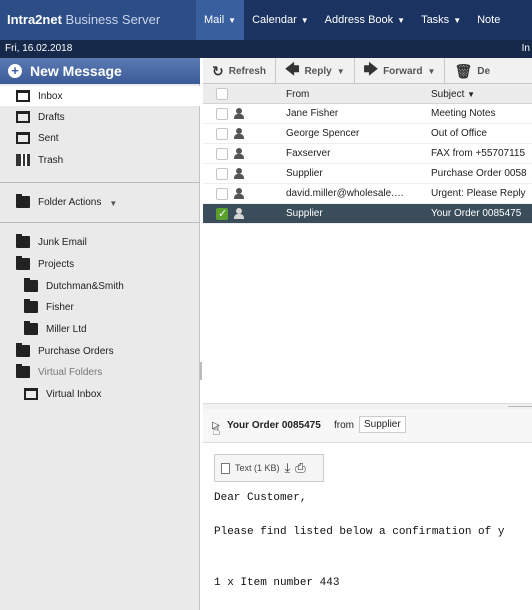 Image resolution: width=532 pixels, height=610 pixels. Describe the element at coordinates (56, 264) in the screenshot. I see `folder-label: Projects` at that location.